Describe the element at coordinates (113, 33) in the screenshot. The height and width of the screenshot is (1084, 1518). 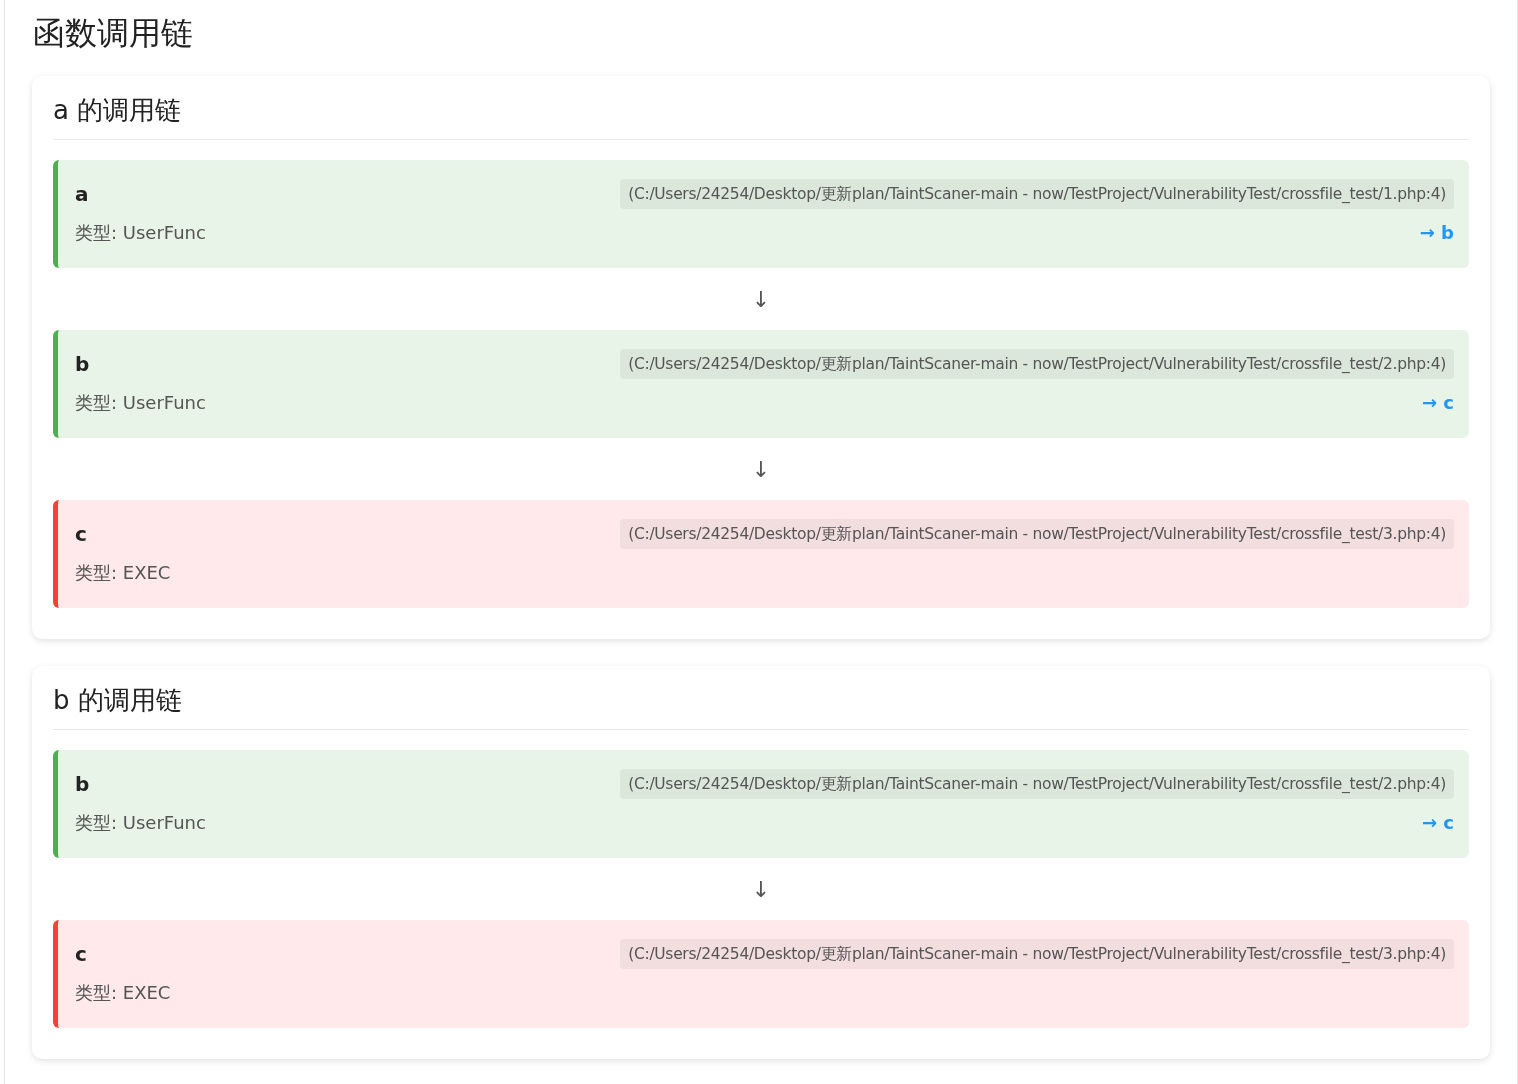
I see `page-title: 函数调用链` at that location.